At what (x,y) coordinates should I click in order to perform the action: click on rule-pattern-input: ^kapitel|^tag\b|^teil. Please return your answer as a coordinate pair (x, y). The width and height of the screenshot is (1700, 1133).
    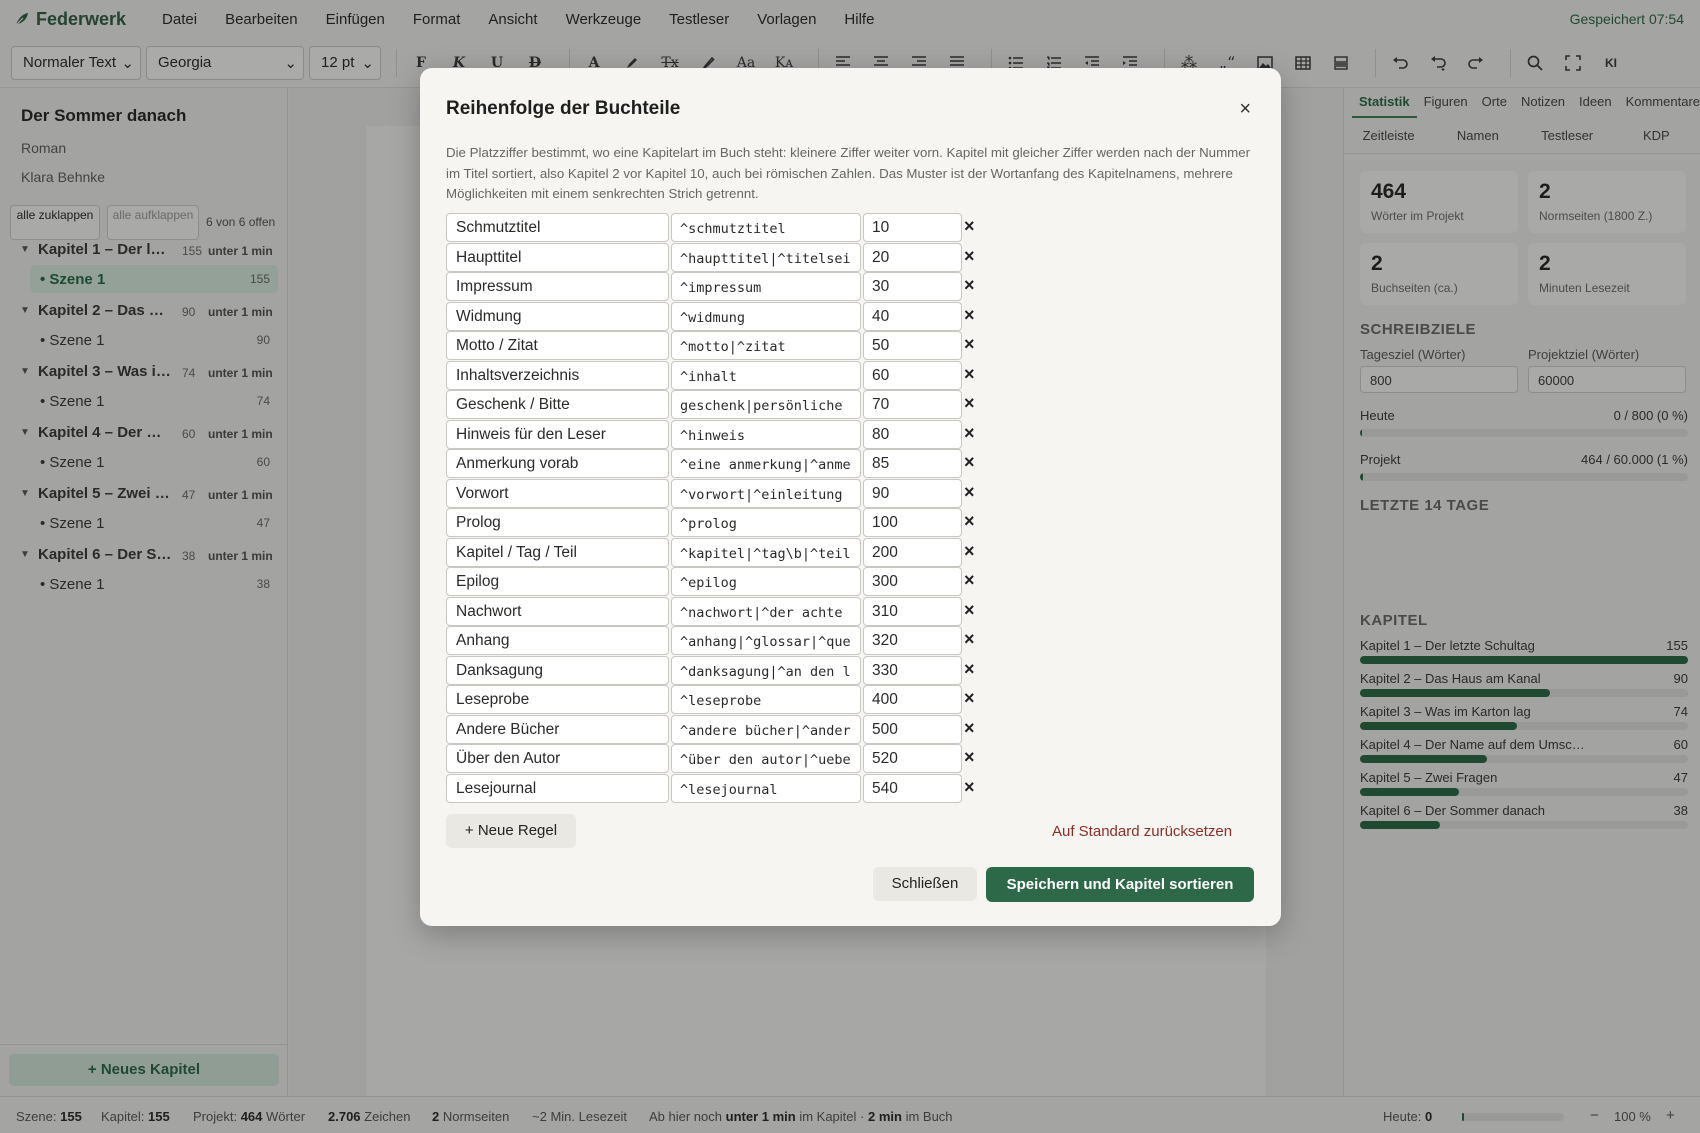
    Looking at the image, I should click on (766, 552).